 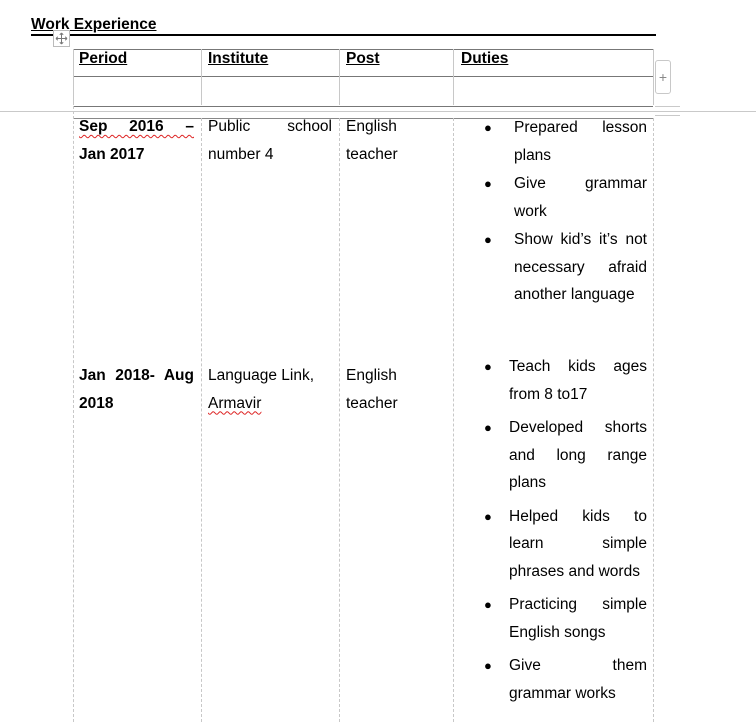 What do you see at coordinates (270, 140) in the screenshot?
I see `row1-institute: Public school number 4` at bounding box center [270, 140].